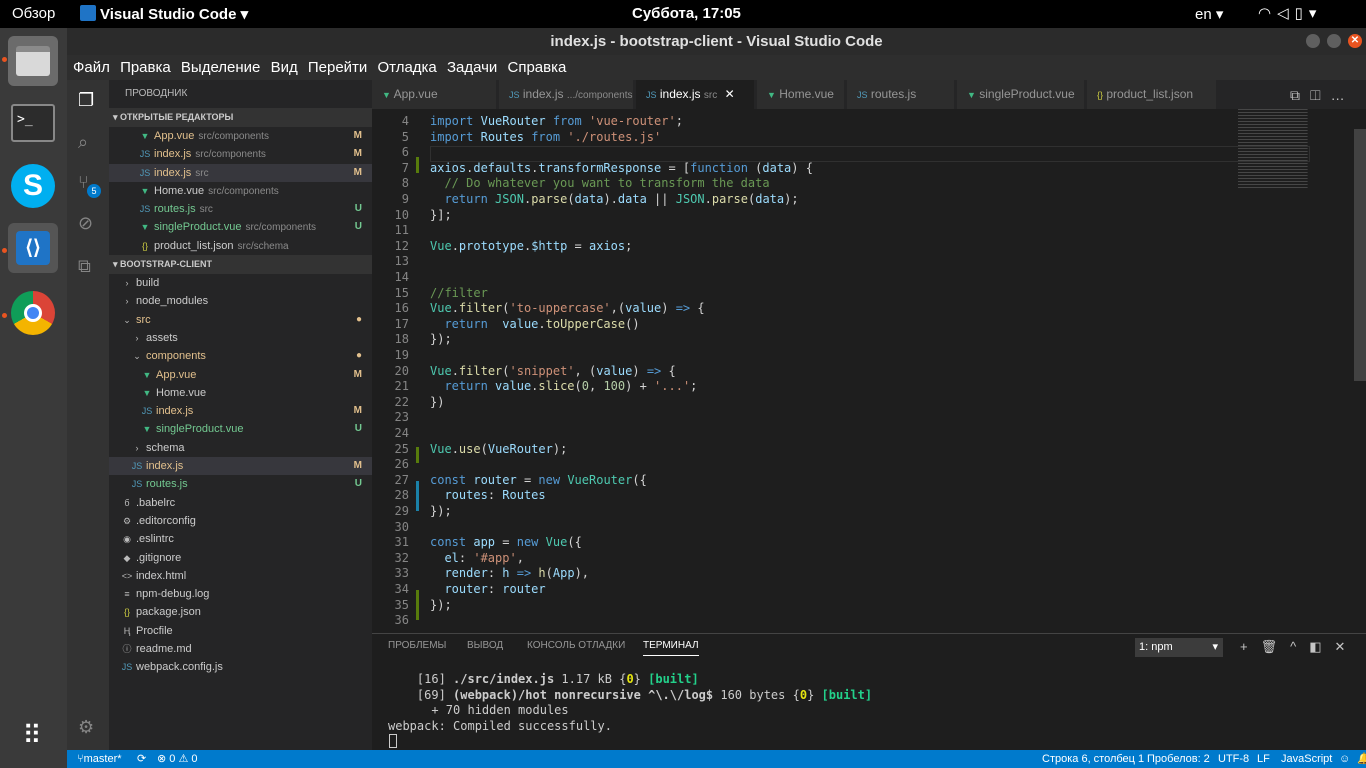  Describe the element at coordinates (730, 94) in the screenshot. I see `close-tab-icon: ✕` at that location.